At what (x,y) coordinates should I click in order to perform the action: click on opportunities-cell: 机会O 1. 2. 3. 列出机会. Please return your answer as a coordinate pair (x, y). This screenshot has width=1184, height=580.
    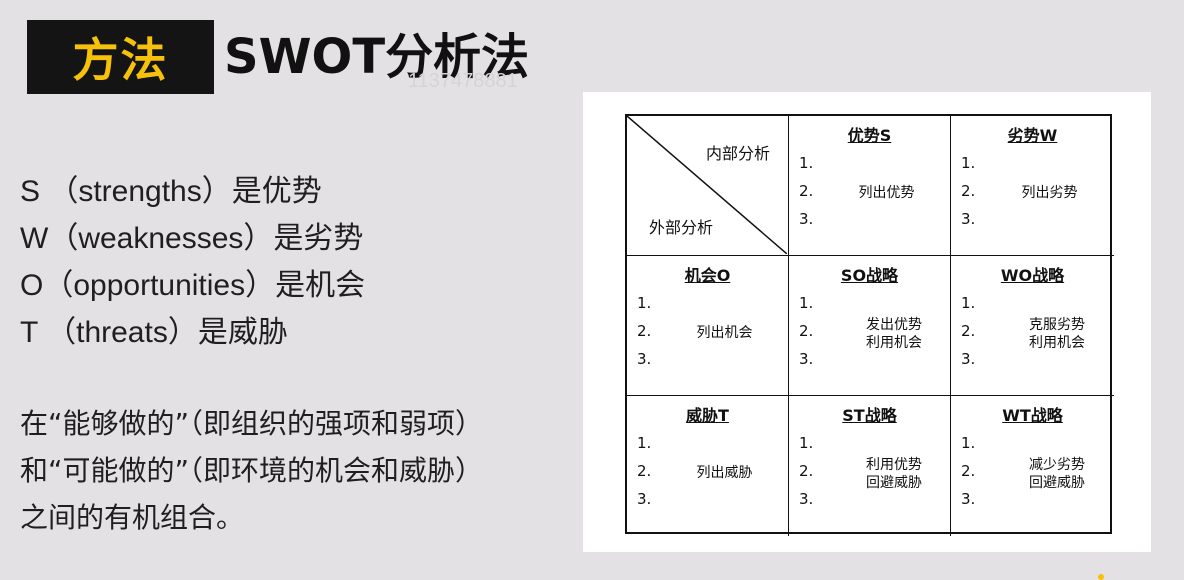
    Looking at the image, I should click on (708, 326).